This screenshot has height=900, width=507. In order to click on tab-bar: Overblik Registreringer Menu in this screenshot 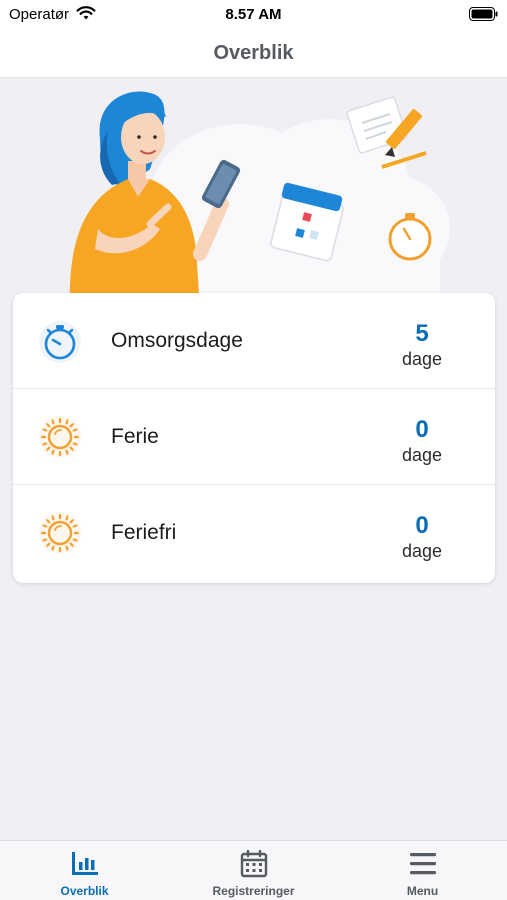, I will do `click(253, 870)`.